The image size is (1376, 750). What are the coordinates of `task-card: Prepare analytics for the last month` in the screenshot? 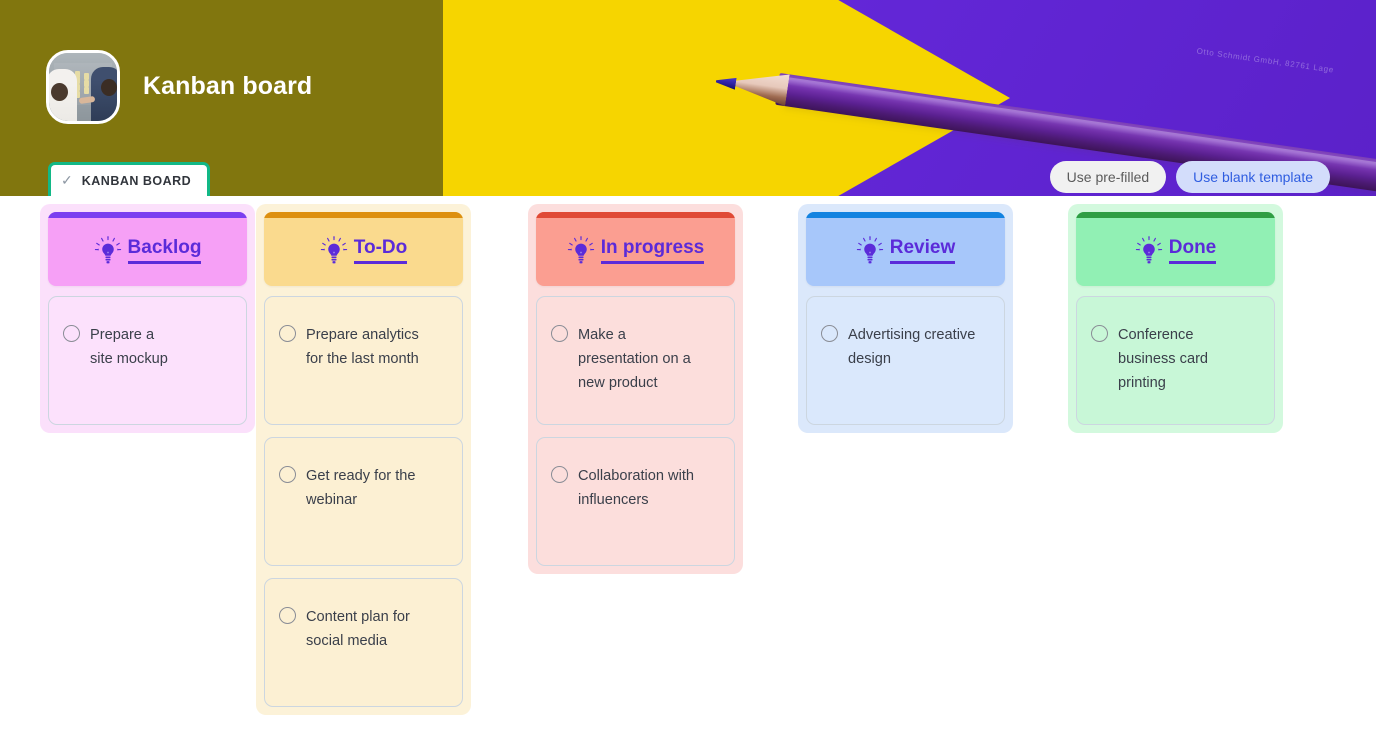 It's located at (363, 360).